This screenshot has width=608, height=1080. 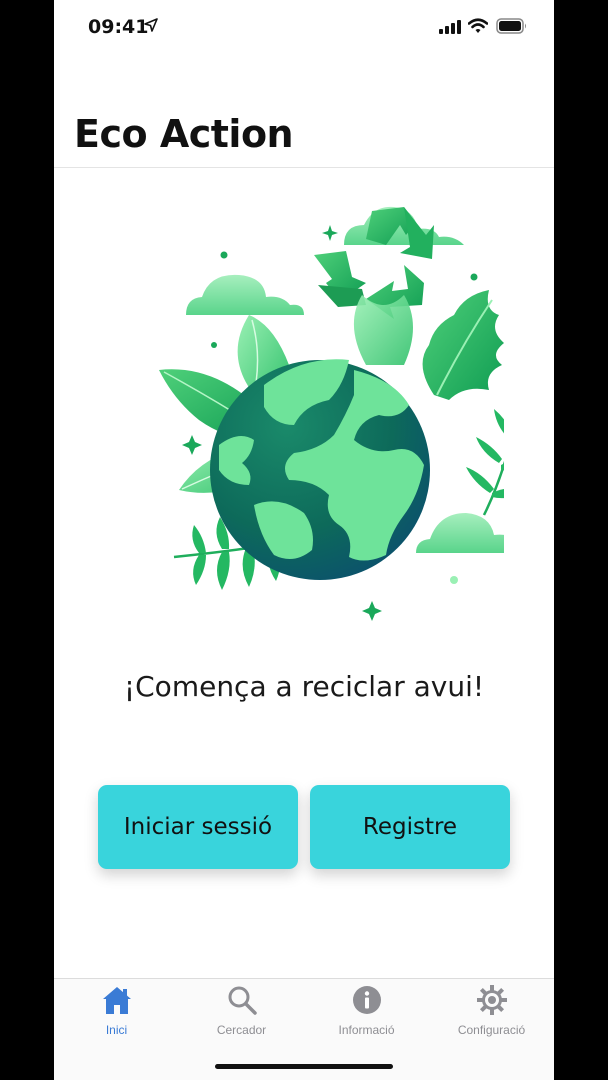 I want to click on register-button: Registre, so click(x=410, y=827).